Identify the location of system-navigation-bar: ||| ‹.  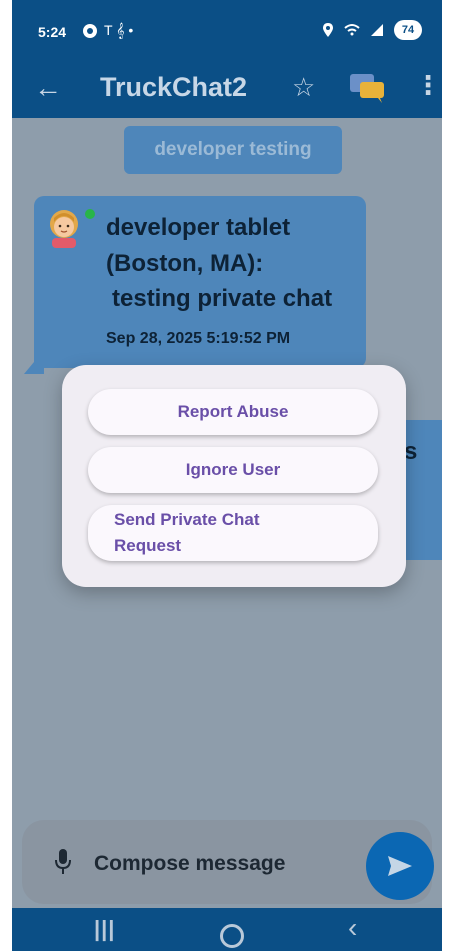
(227, 929).